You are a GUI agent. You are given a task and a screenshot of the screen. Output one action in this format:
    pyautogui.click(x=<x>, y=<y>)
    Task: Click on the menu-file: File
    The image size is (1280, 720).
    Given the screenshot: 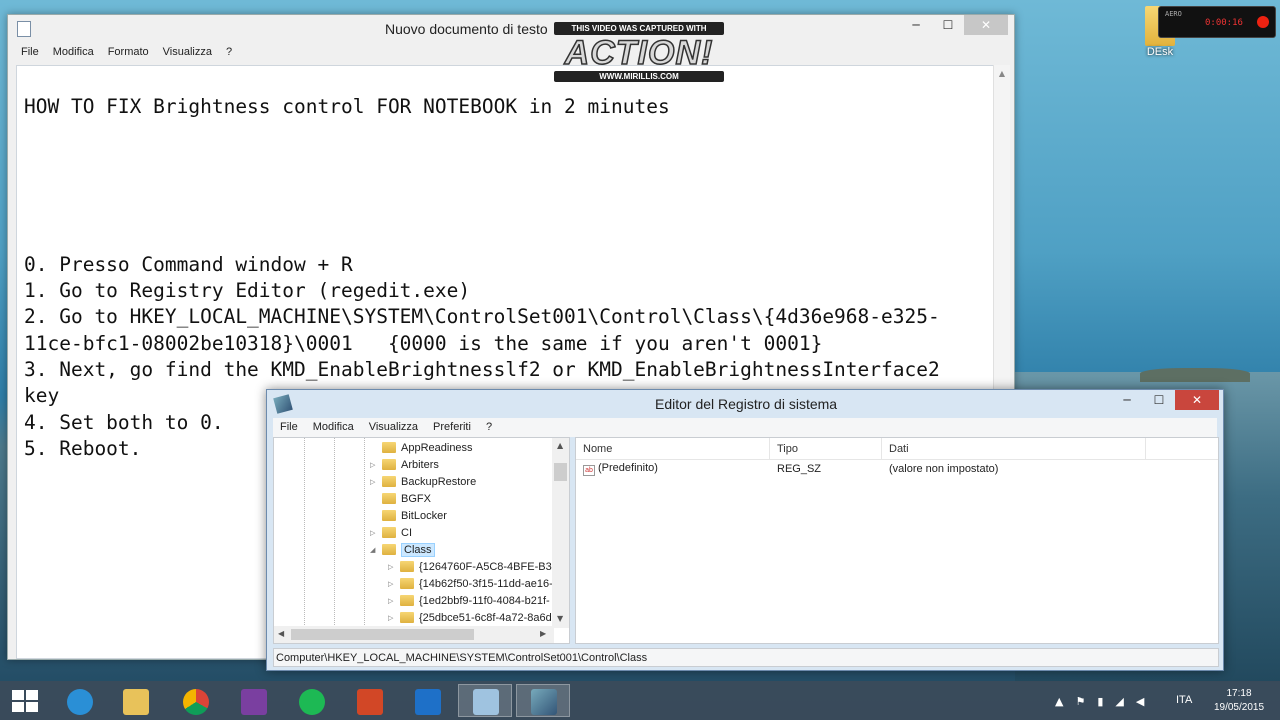 What is the action you would take?
    pyautogui.click(x=33, y=53)
    